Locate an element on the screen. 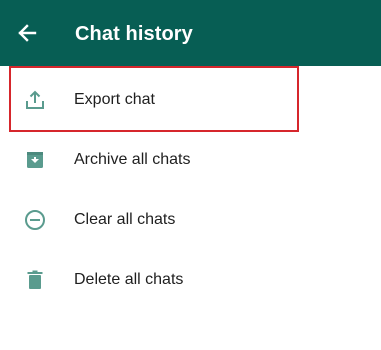  back-button is located at coordinates (27, 33).